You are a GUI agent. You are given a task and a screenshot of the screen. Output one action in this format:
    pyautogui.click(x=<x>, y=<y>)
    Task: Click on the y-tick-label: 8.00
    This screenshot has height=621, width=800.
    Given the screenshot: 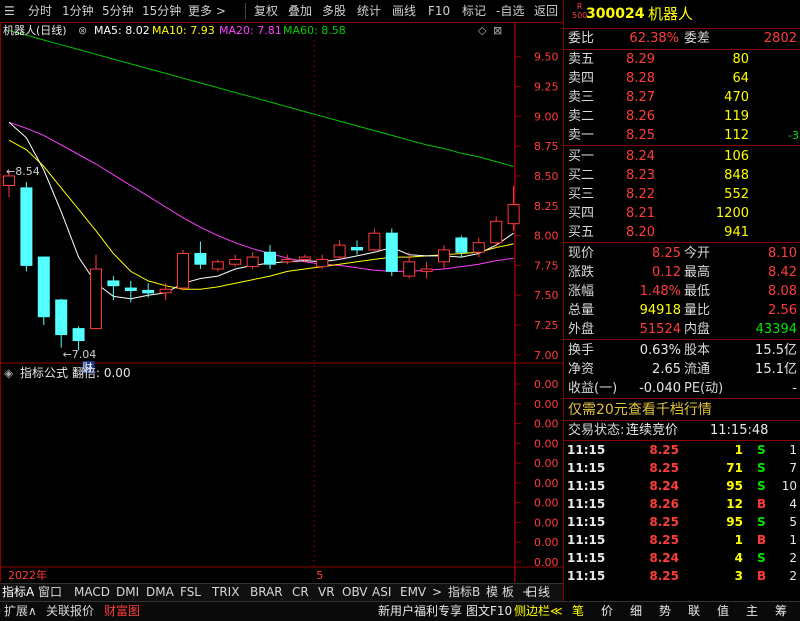 What is the action you would take?
    pyautogui.click(x=546, y=236)
    